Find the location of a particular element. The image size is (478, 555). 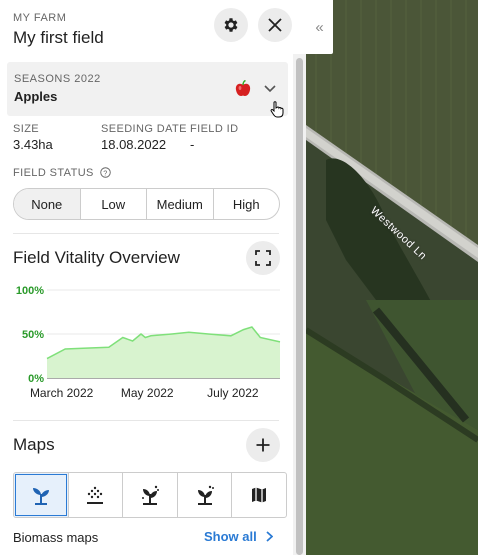

field-status-selector: None Low Medium High is located at coordinates (146, 204).